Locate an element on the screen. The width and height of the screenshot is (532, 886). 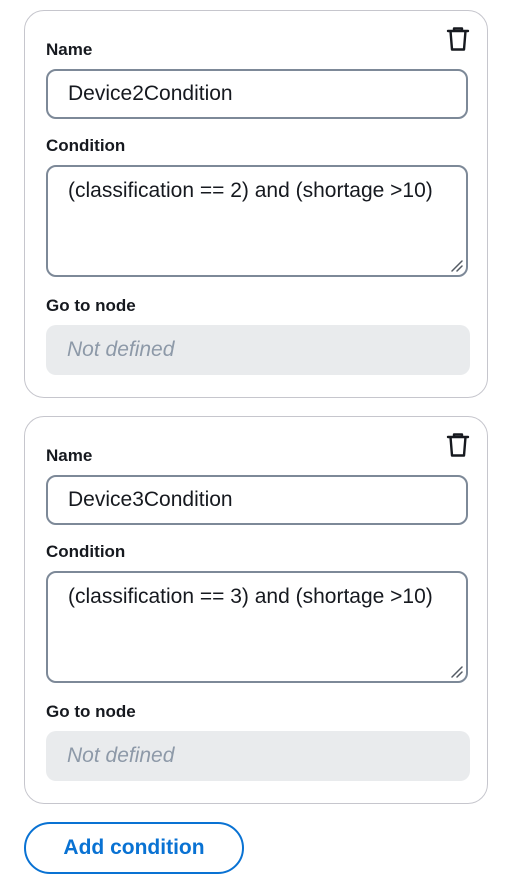
name-input: Device2Condition is located at coordinates (257, 94).